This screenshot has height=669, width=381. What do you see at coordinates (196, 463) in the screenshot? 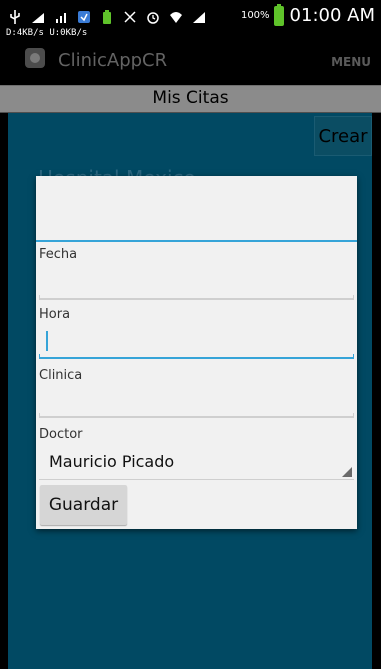
I see `doctor-spinner: Mauricio Picado` at bounding box center [196, 463].